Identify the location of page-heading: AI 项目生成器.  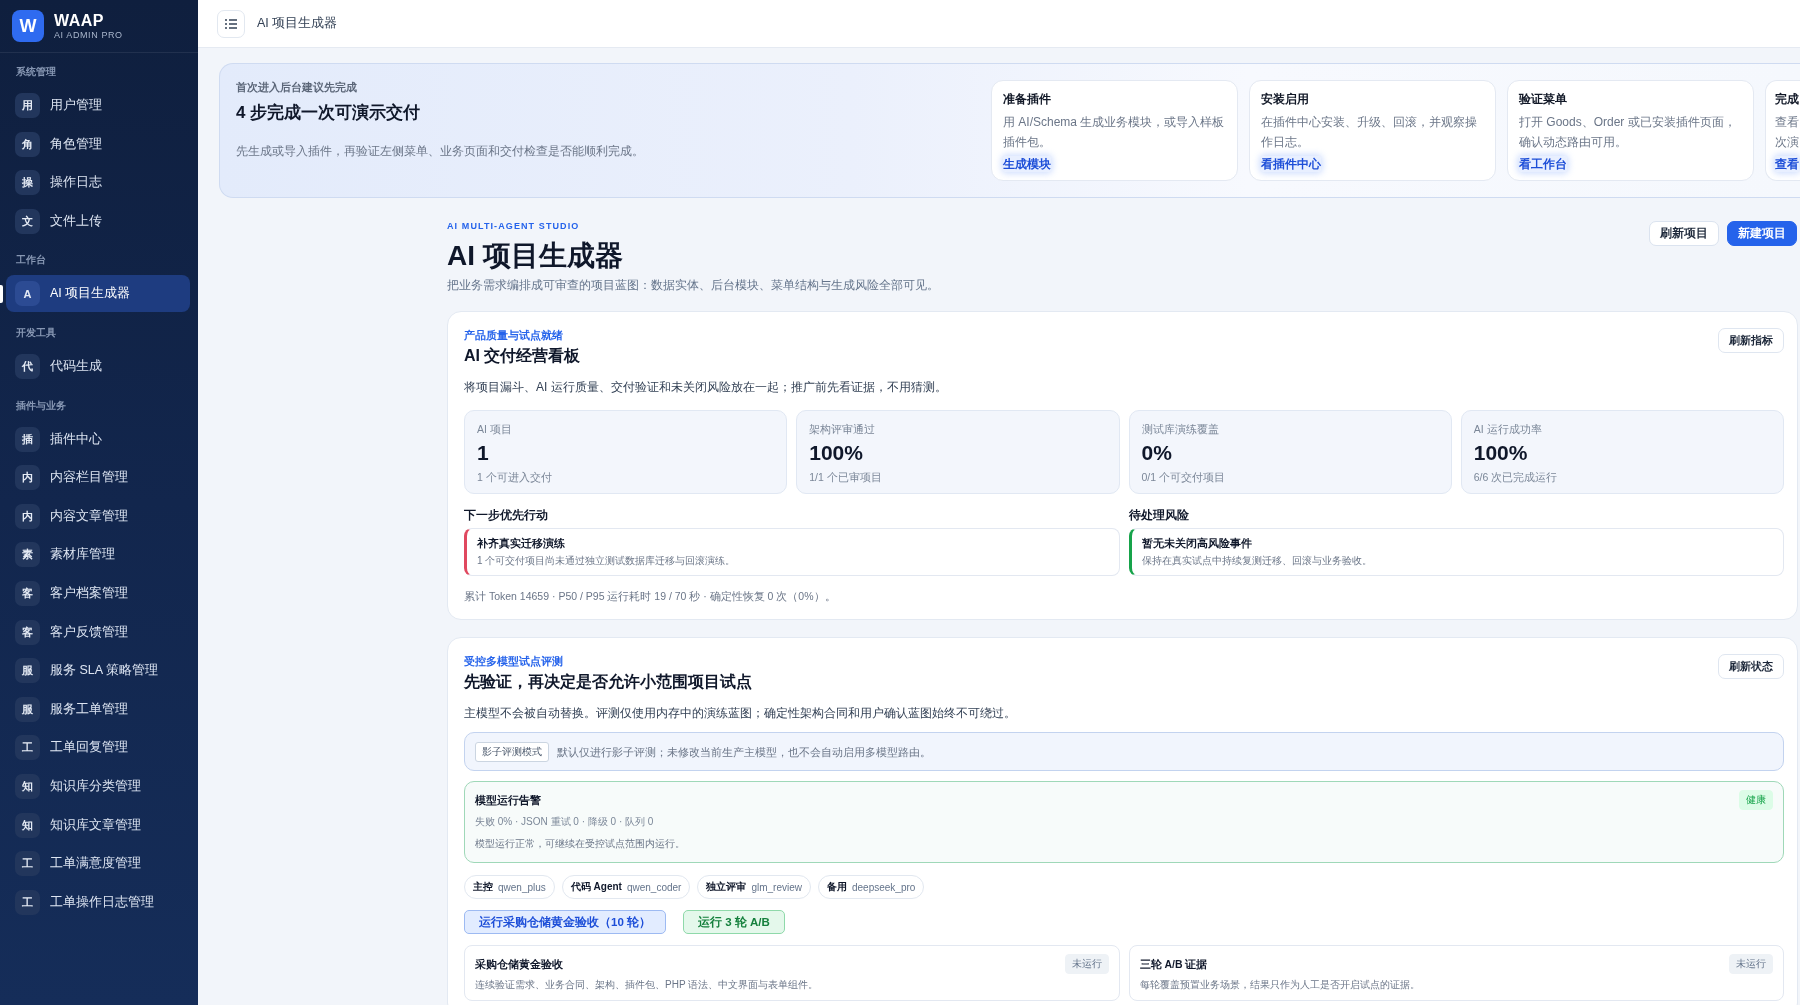
(535, 256).